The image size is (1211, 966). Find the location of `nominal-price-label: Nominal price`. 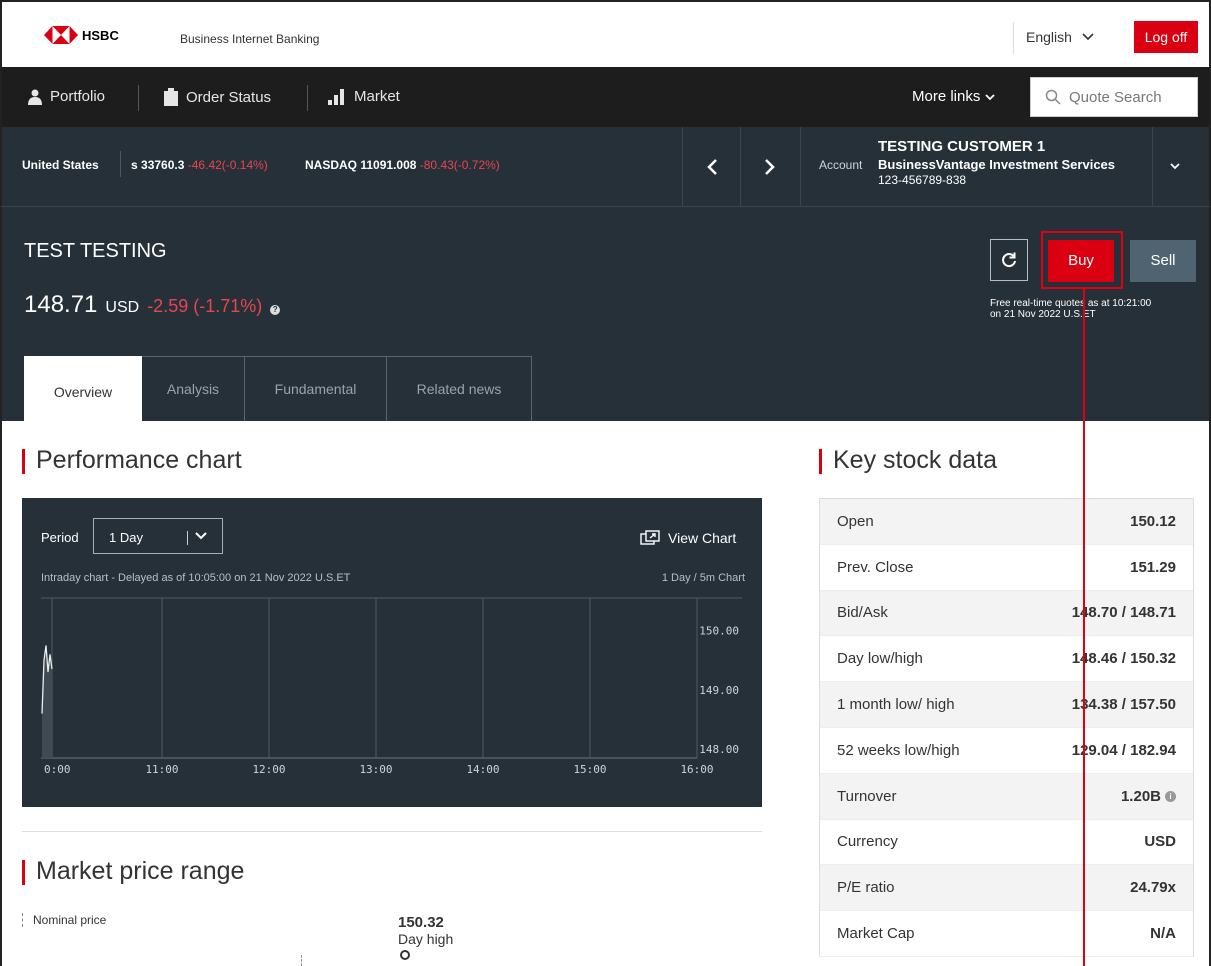

nominal-price-label: Nominal price is located at coordinates (64, 920).